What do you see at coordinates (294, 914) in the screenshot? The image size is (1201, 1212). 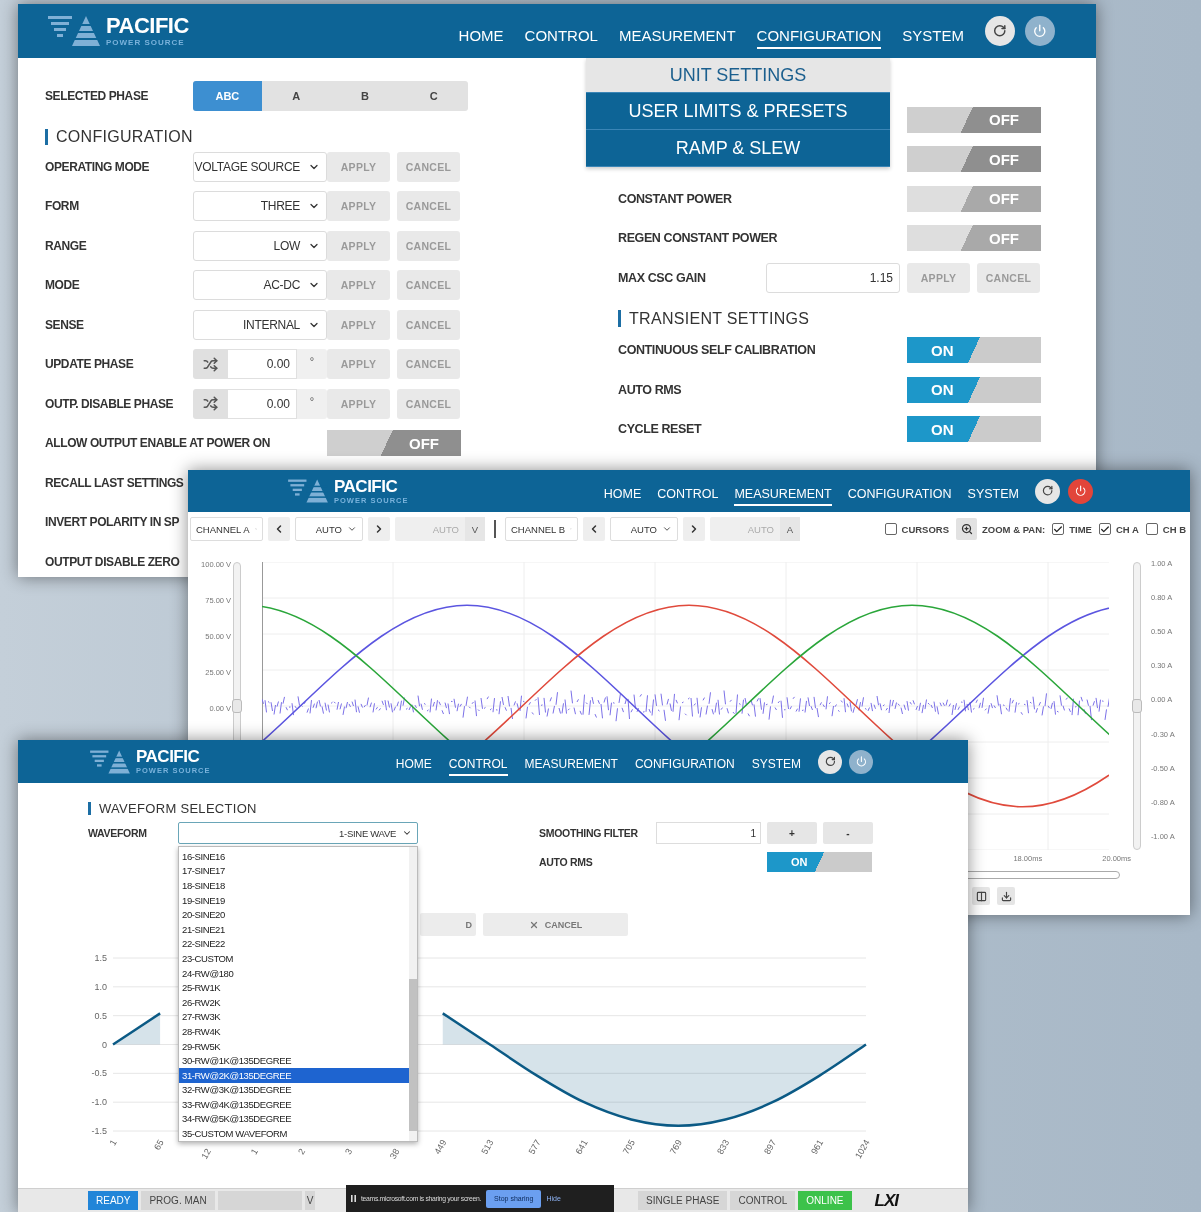 I see `dropdown-option: 20-SINE20` at bounding box center [294, 914].